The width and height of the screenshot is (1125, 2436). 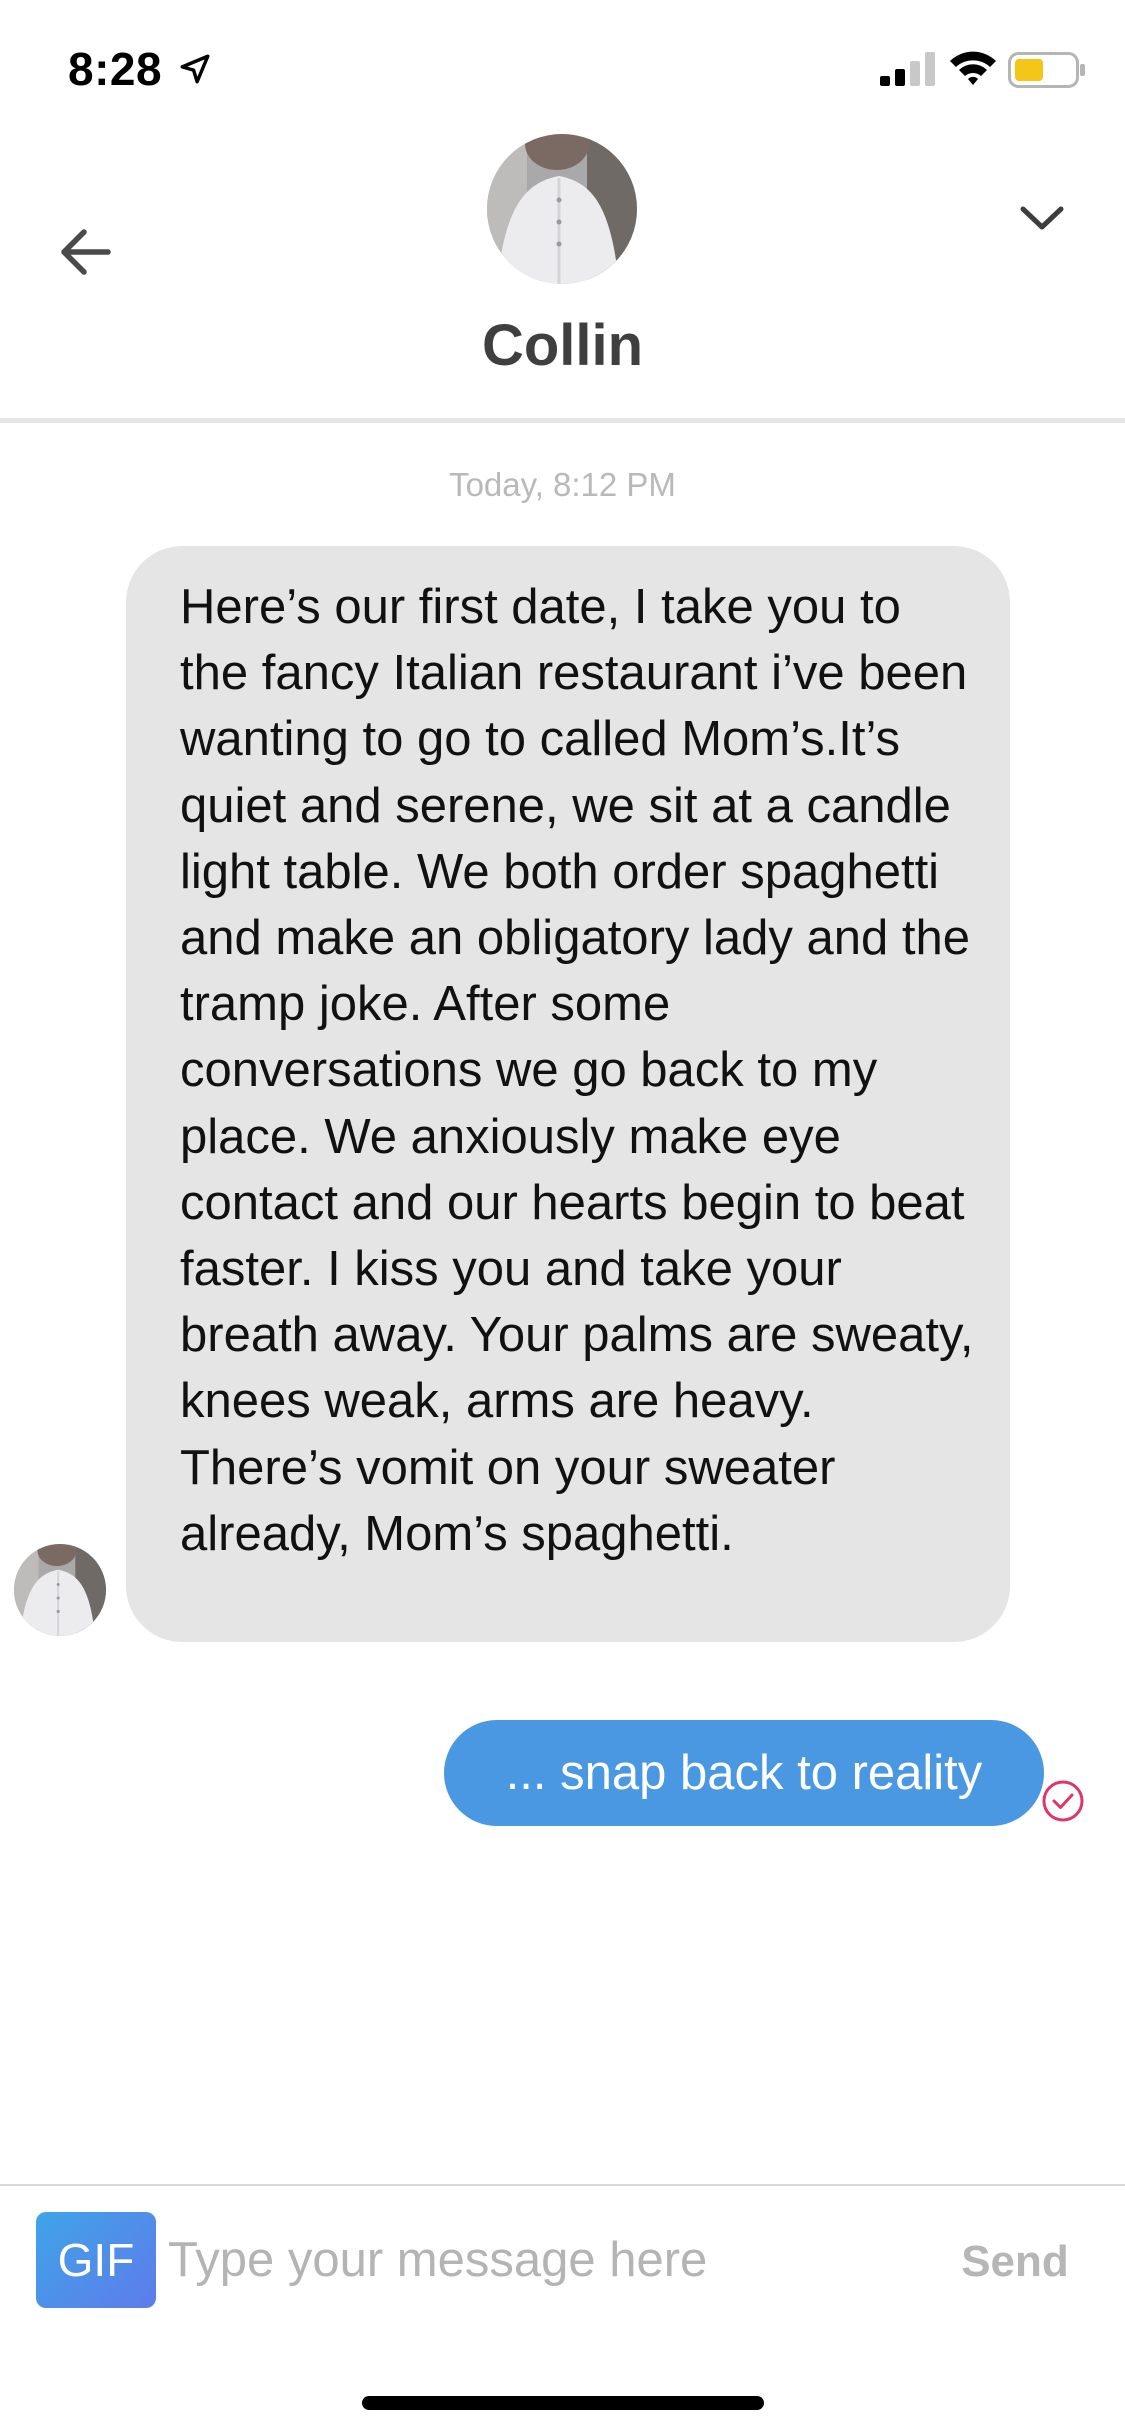 I want to click on outgoing-message-bubble: ... snap back to reality, so click(x=744, y=1773).